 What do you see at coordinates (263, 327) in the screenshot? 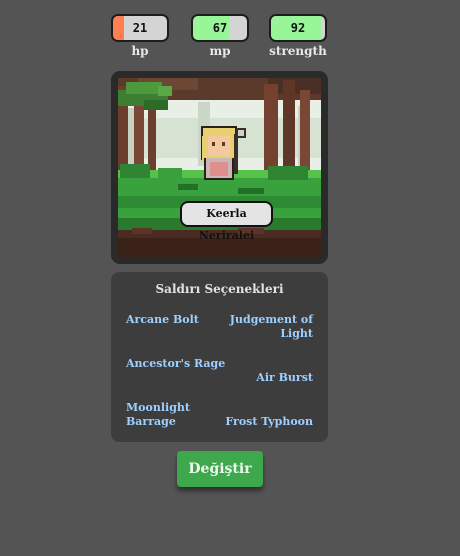
I see `attack-judgement-of-light: Judgement of Light` at bounding box center [263, 327].